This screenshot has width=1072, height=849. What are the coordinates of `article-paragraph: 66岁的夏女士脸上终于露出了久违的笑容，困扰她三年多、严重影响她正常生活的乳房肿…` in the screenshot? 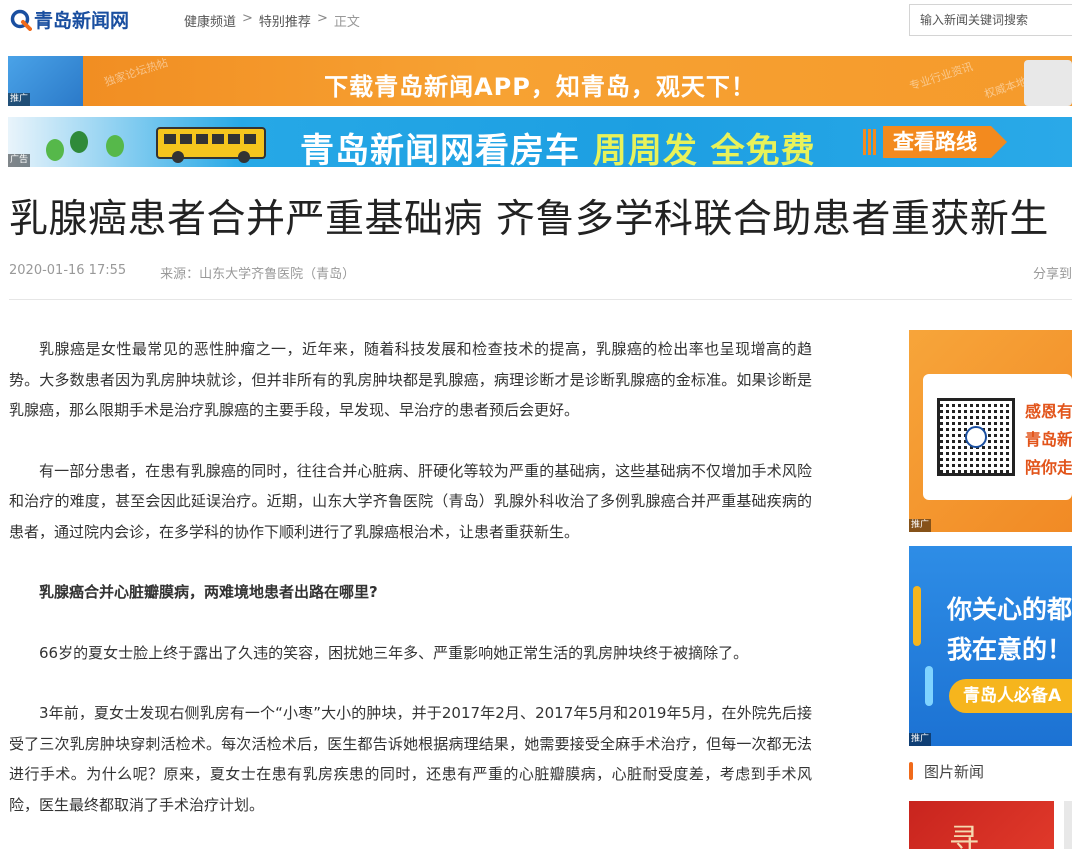 It's located at (394, 652).